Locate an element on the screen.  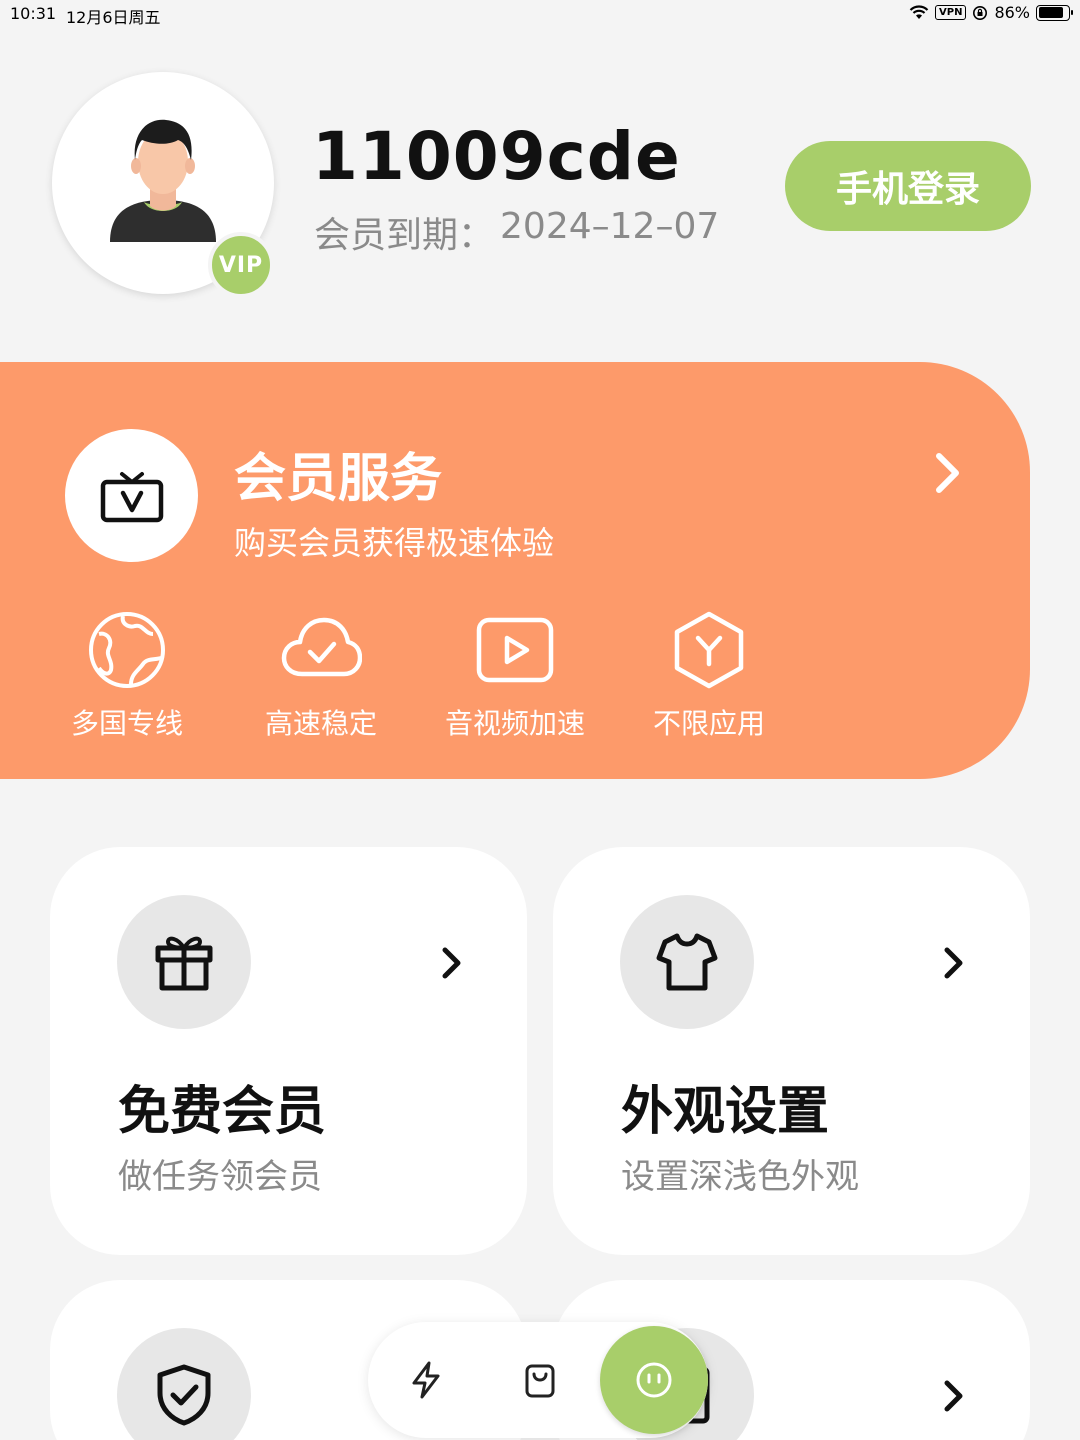
tile-title: 免费会员 is located at coordinates (222, 1112).